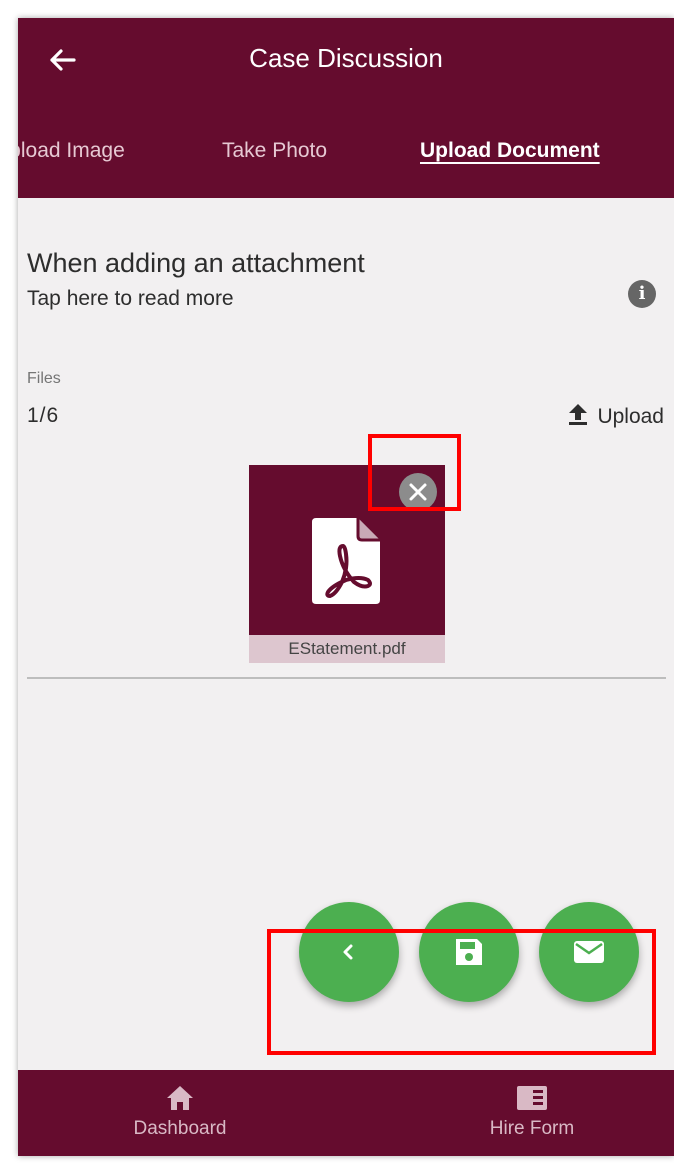  Describe the element at coordinates (130, 299) in the screenshot. I see `read-more-link: Tap here to read more` at that location.